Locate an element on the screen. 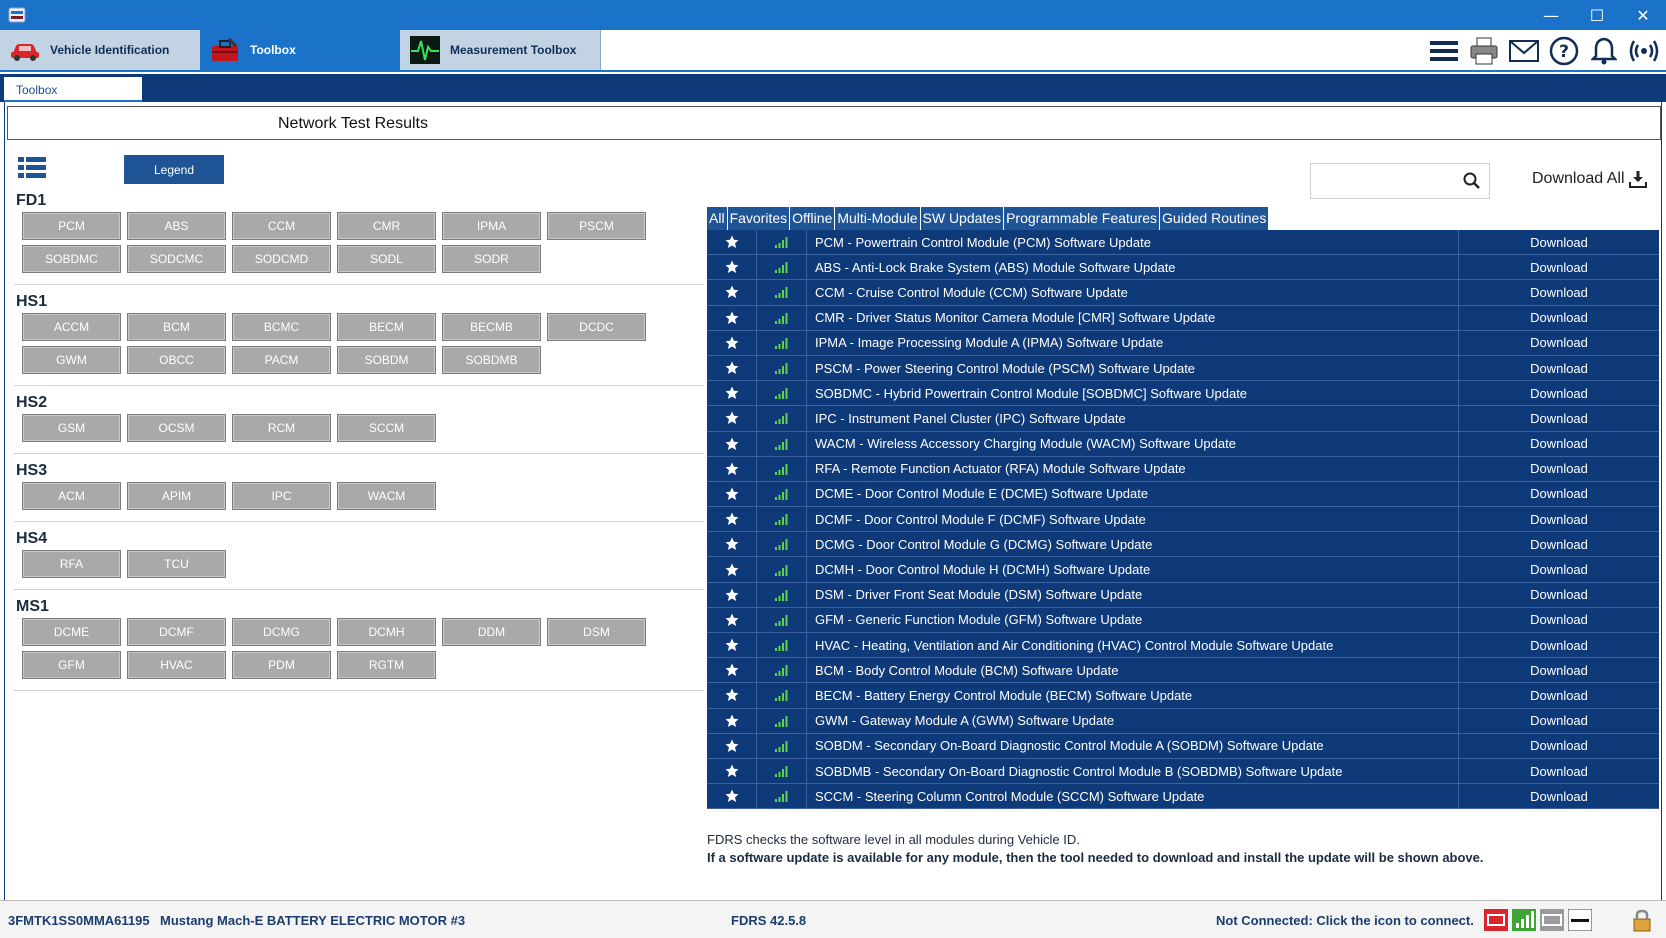  signal-strength-icon is located at coordinates (1524, 920).